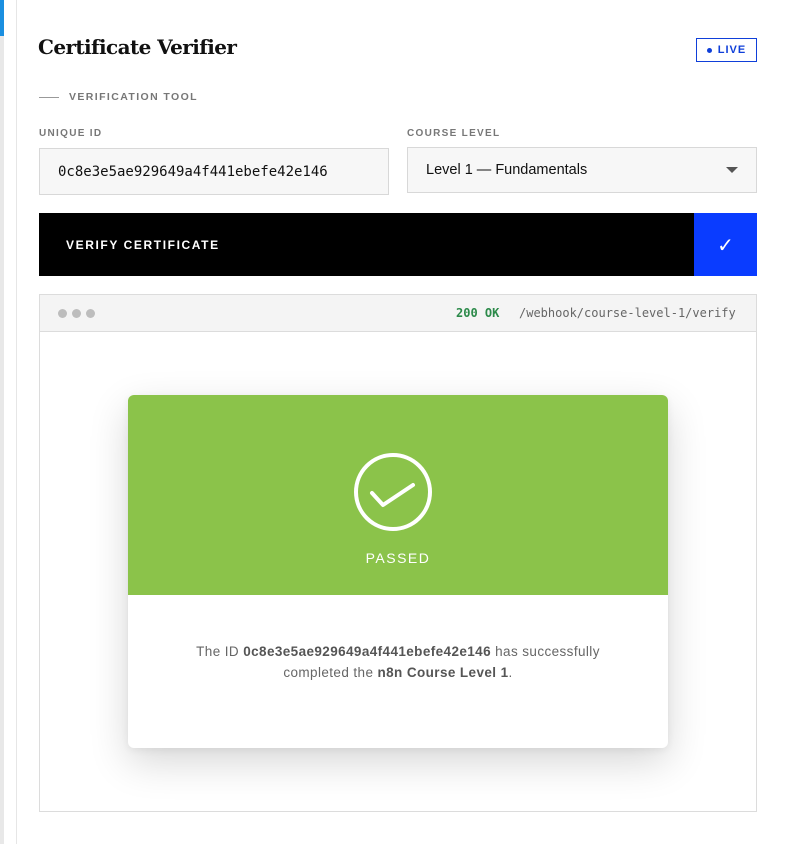 The height and width of the screenshot is (844, 786). Describe the element at coordinates (367, 651) in the screenshot. I see `result-id: 0c8e3e5ae929649a4f441ebefe42e146` at that location.